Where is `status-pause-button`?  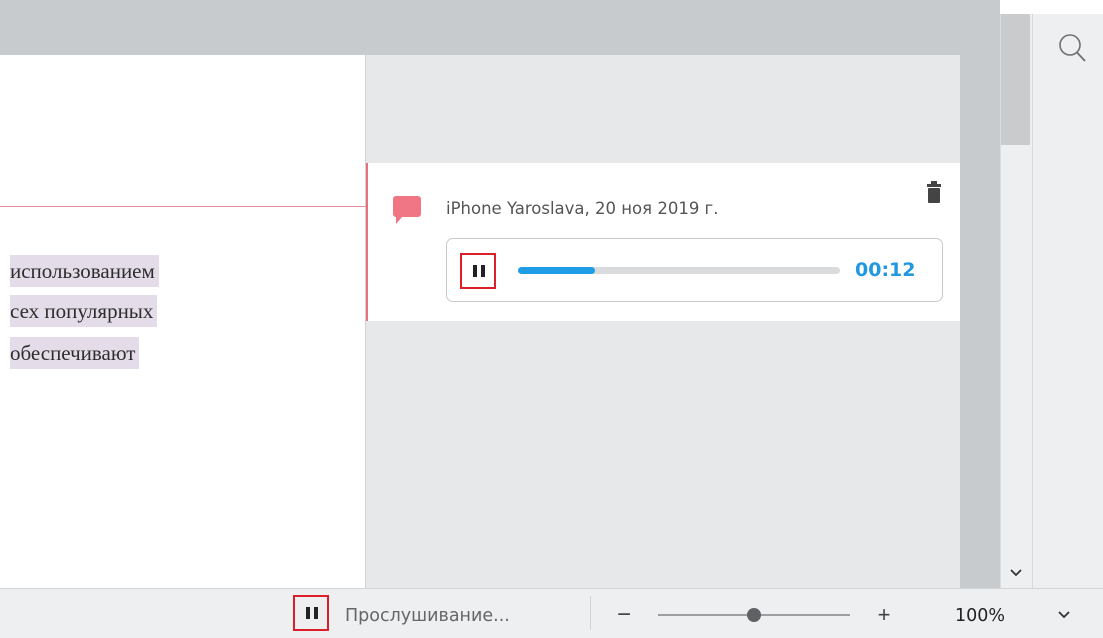
status-pause-button is located at coordinates (311, 613).